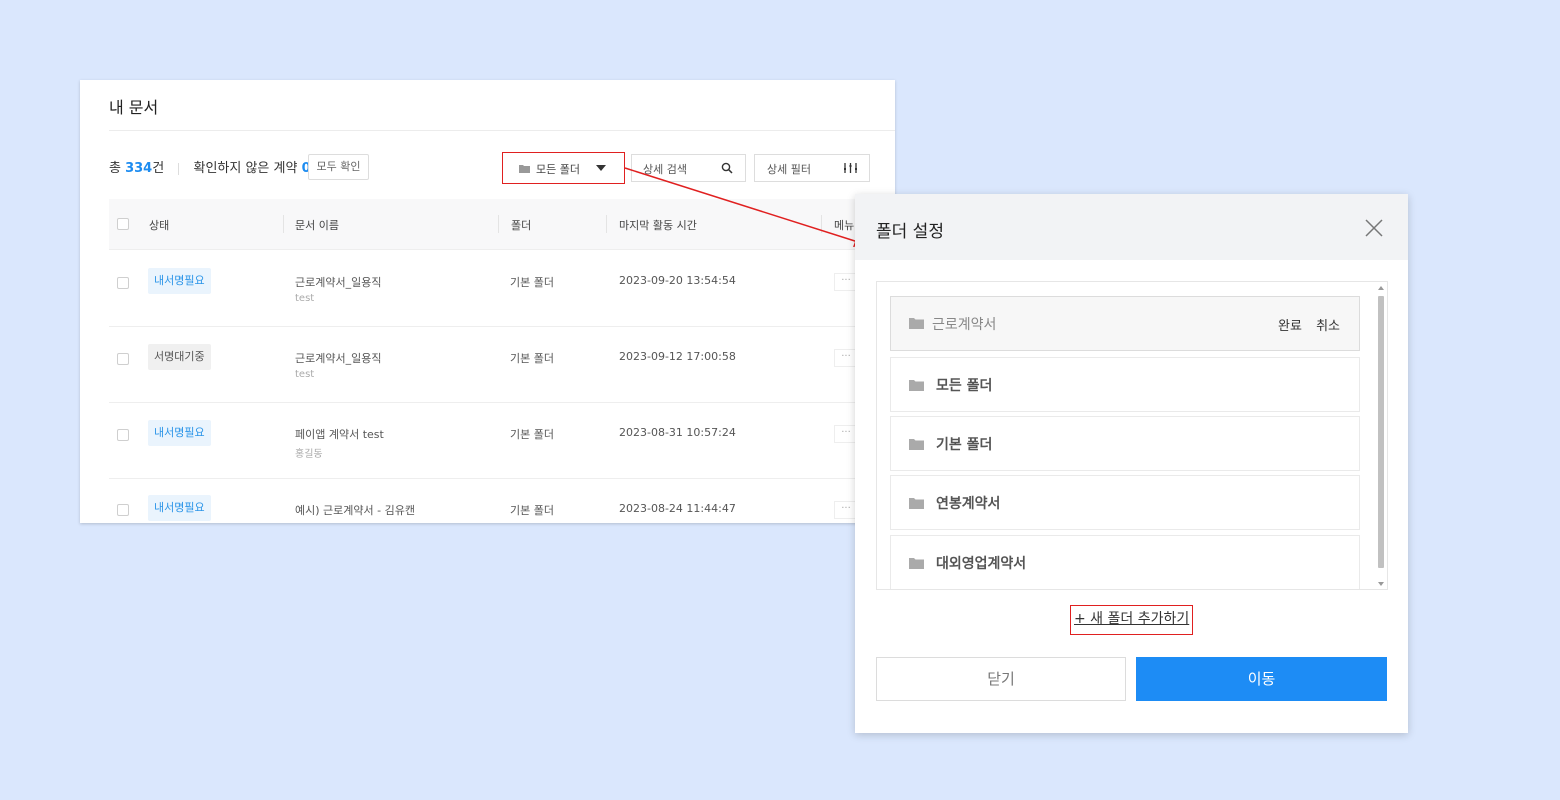 The height and width of the screenshot is (800, 1560). What do you see at coordinates (968, 504) in the screenshot?
I see `folder-name: 연봉계약서` at bounding box center [968, 504].